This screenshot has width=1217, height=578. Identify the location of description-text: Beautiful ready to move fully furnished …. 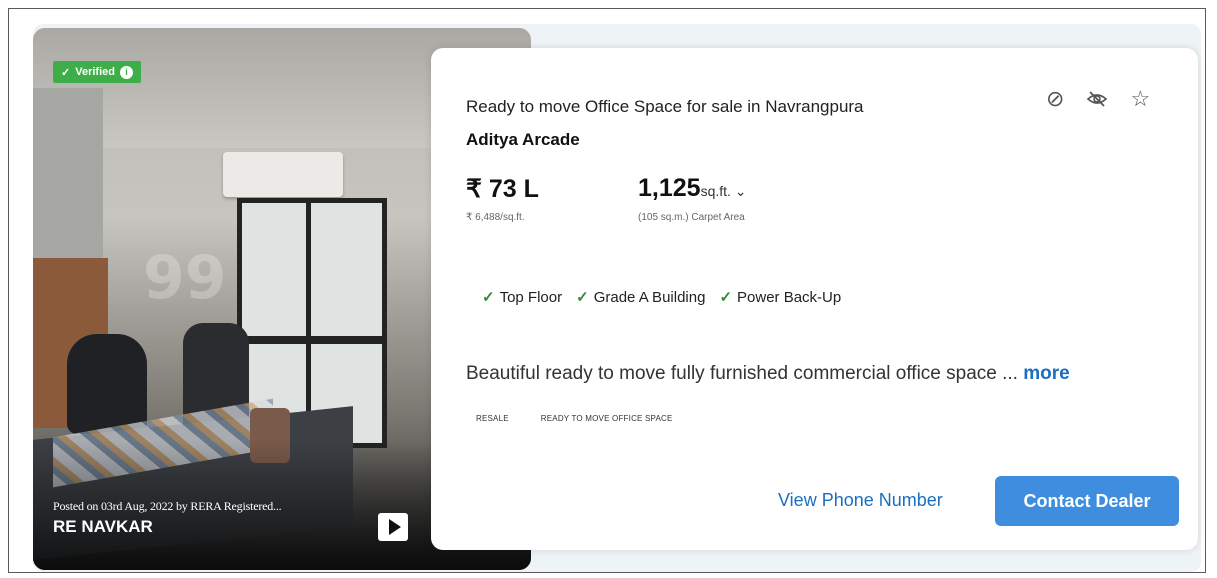
(742, 373).